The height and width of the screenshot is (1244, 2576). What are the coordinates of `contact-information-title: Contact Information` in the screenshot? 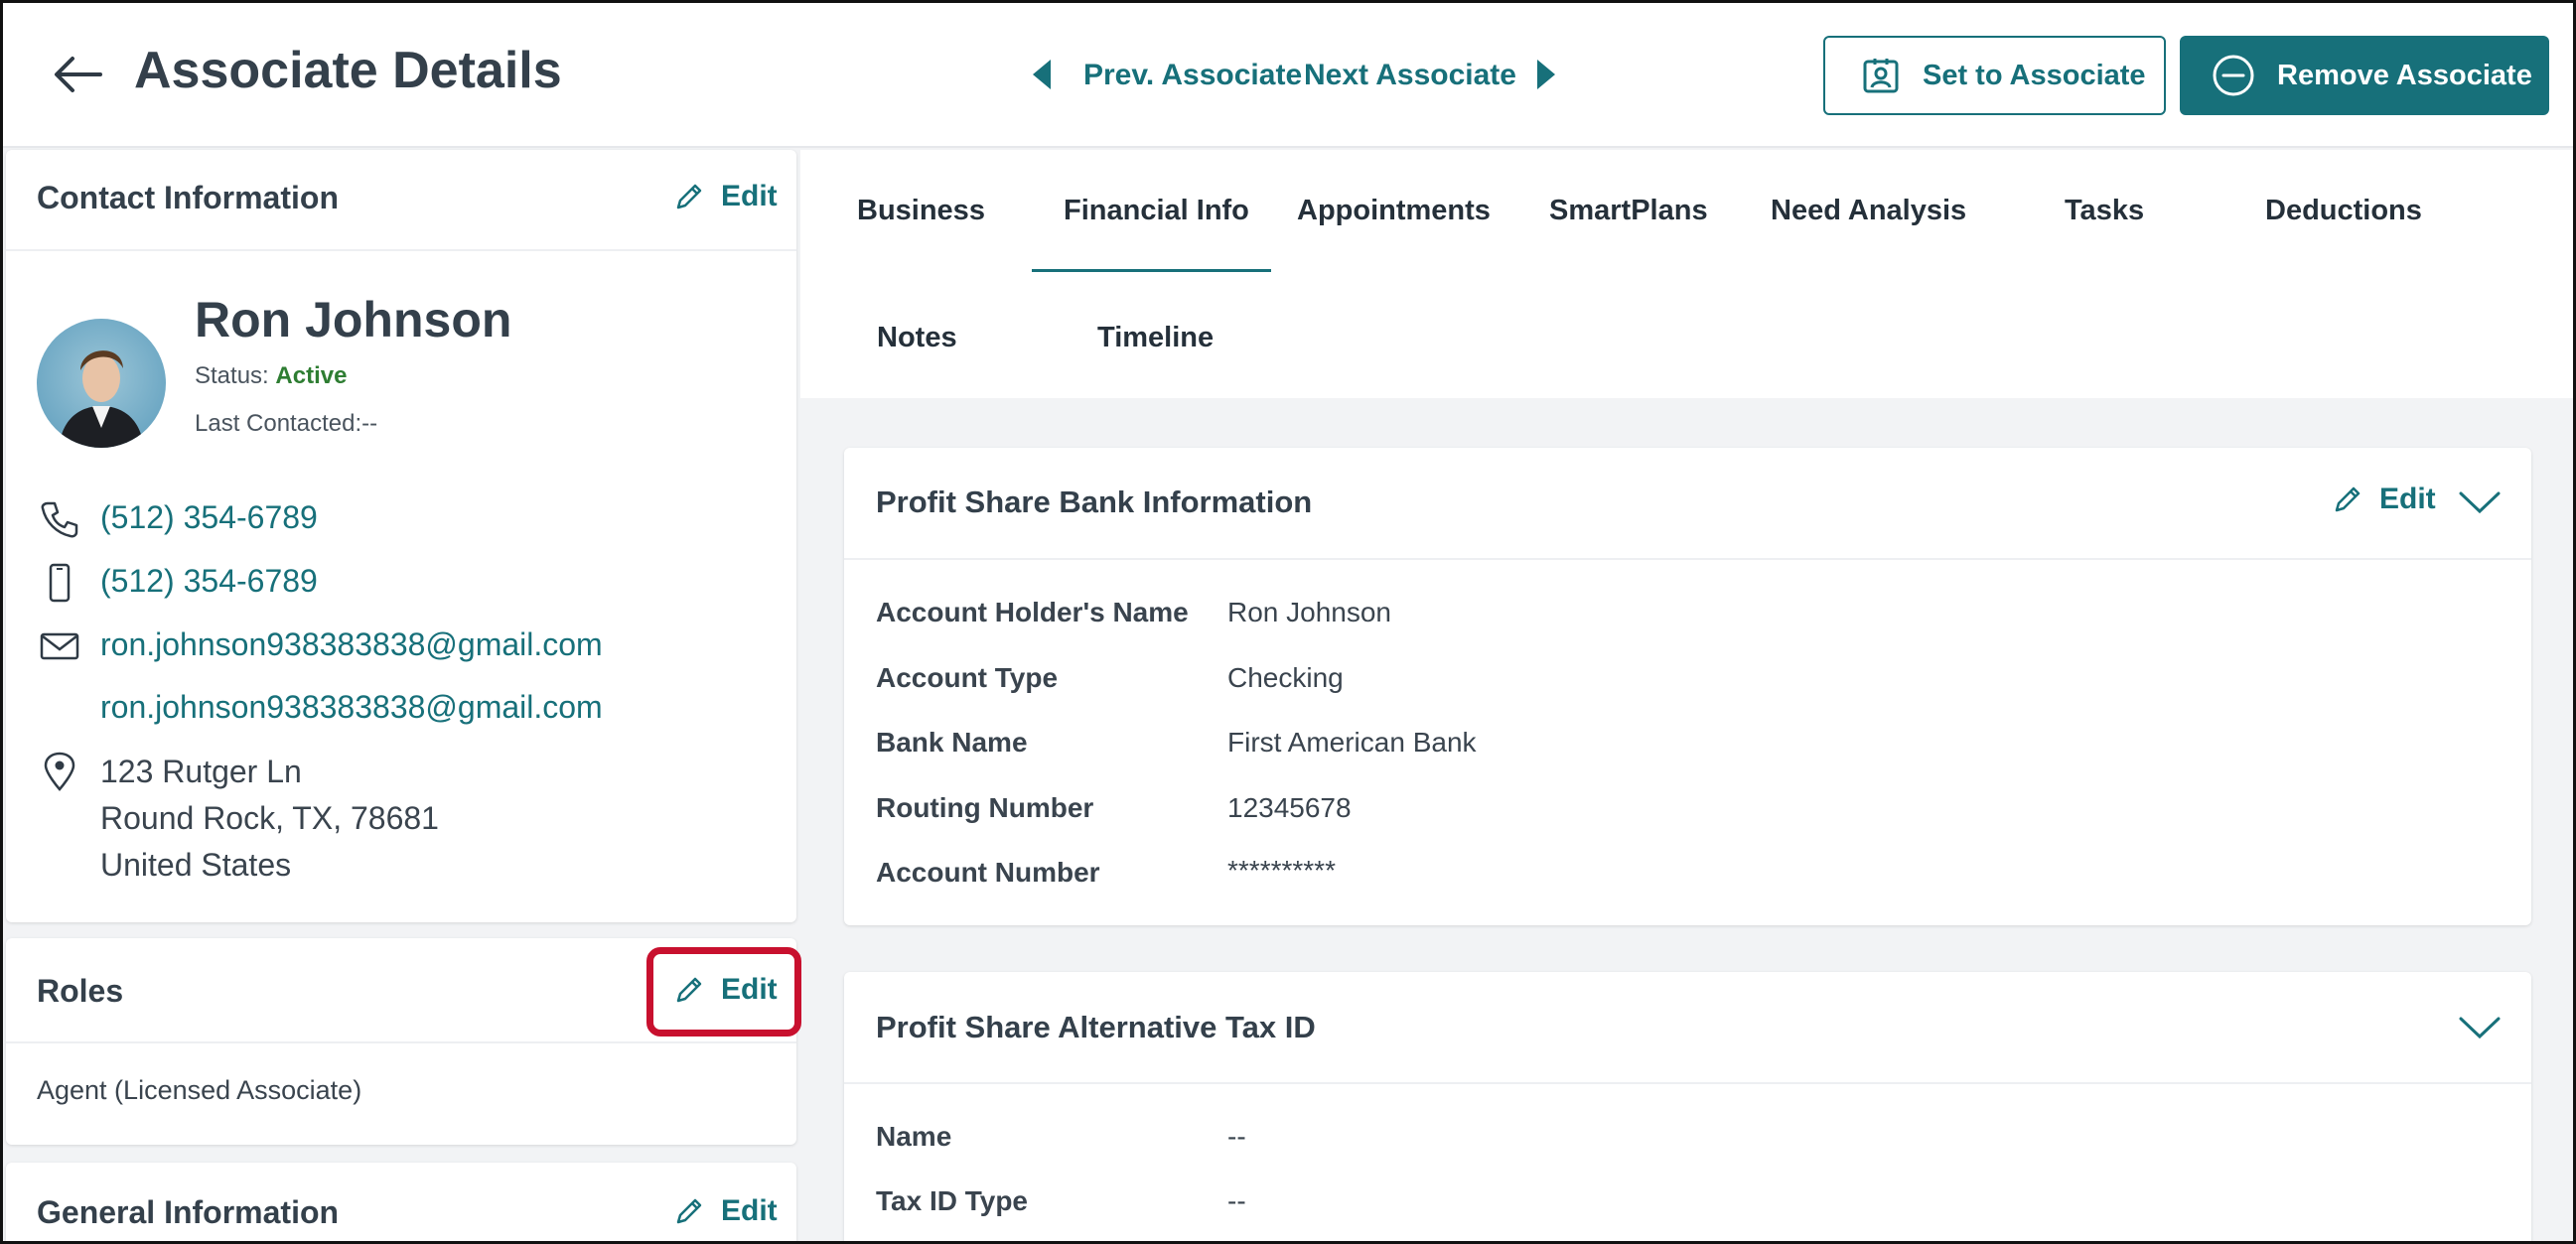 It's located at (188, 198).